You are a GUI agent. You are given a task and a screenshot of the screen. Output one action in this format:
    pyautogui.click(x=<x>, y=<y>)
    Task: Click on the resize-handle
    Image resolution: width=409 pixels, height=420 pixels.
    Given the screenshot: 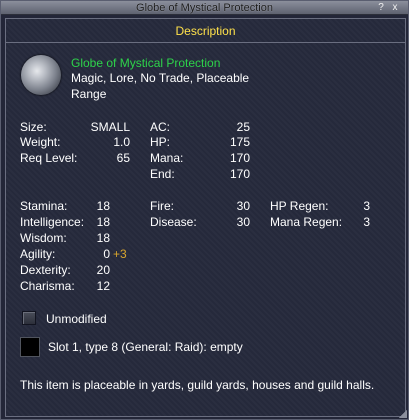 What is the action you would take?
    pyautogui.click(x=403, y=414)
    